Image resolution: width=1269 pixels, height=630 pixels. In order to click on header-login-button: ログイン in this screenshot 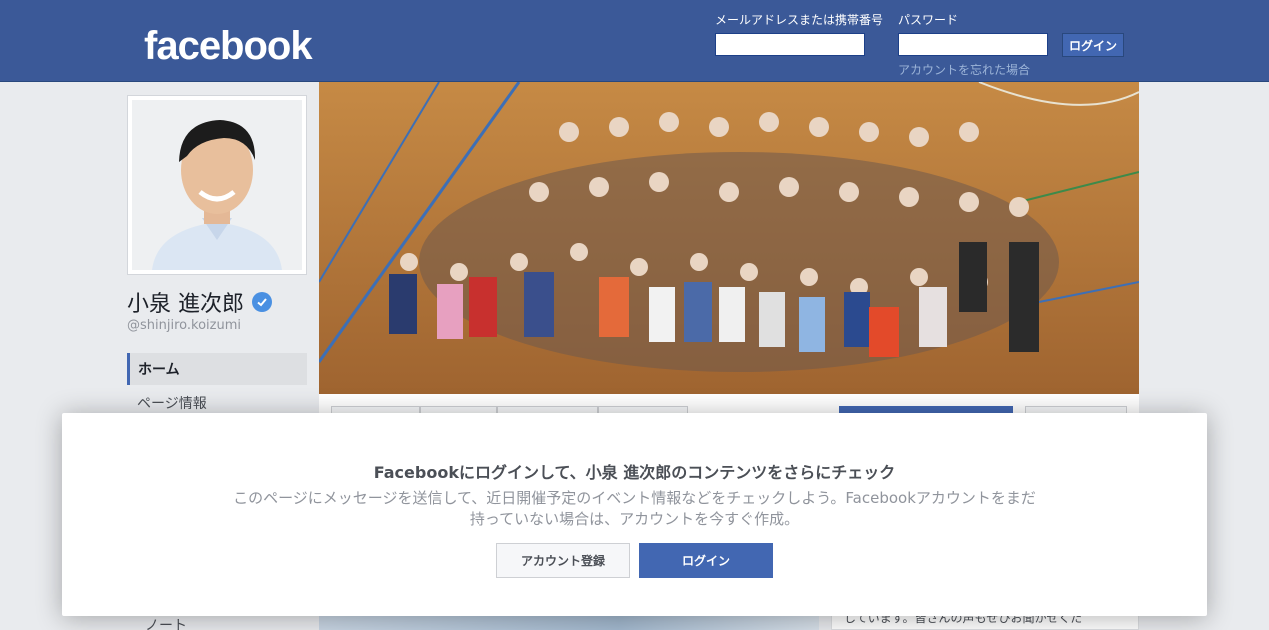, I will do `click(1093, 45)`.